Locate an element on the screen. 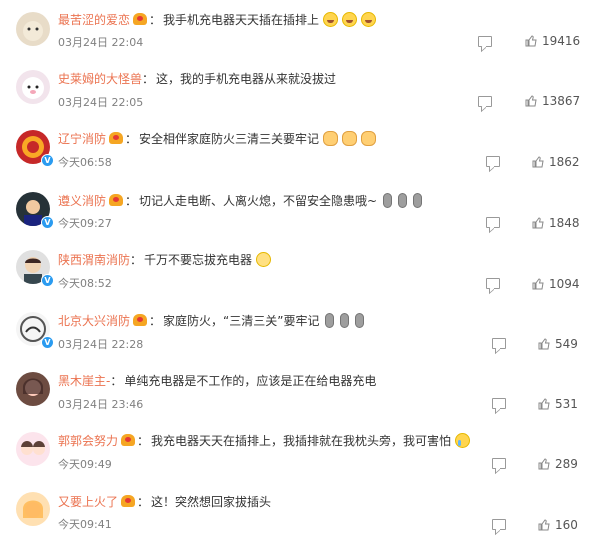  comment-text: 家庭防火，“三清三关”要牢记 is located at coordinates (241, 320).